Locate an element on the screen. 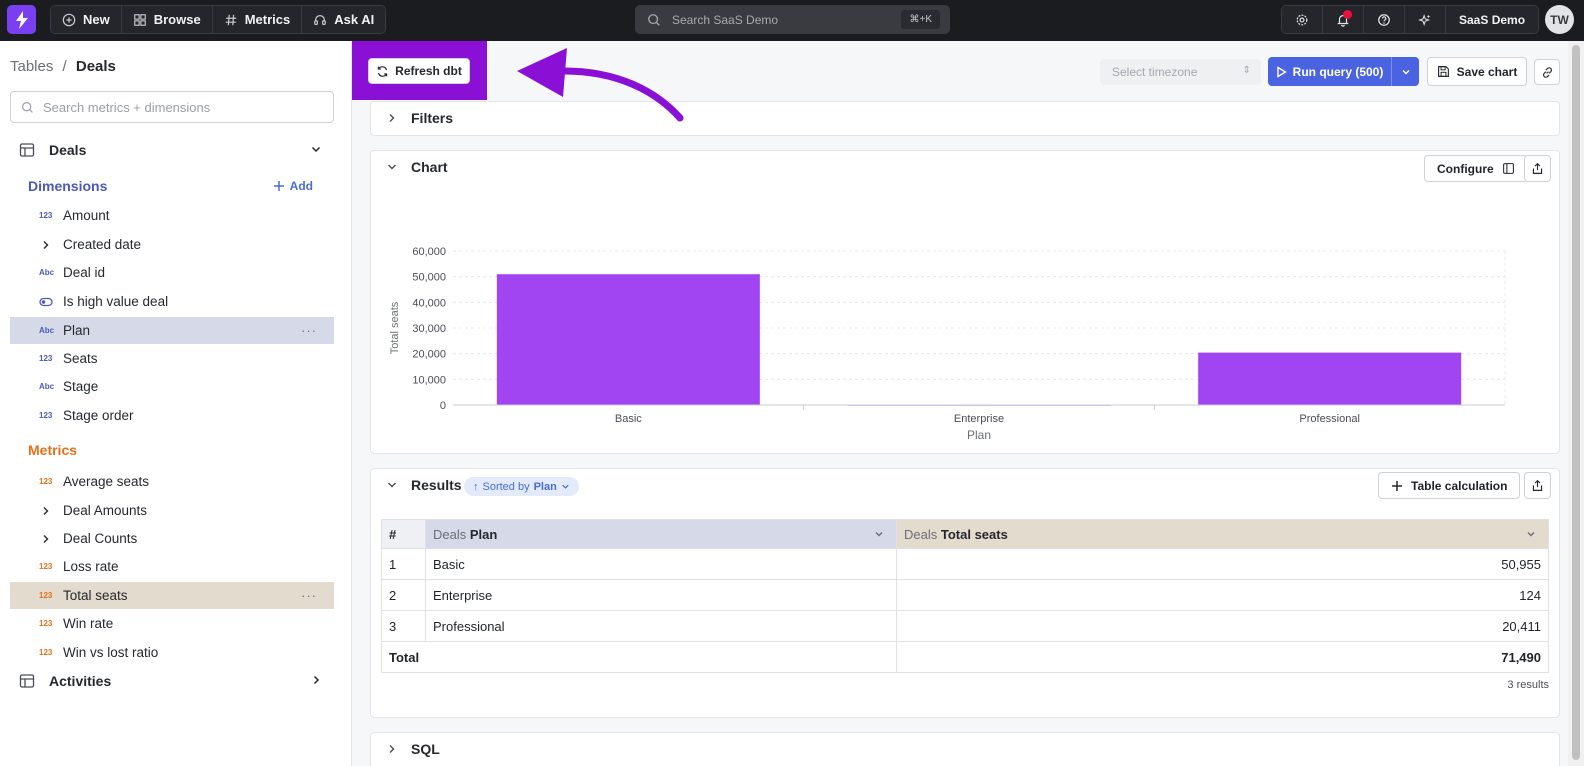 The height and width of the screenshot is (766, 1584). table-deals-toggle: Deals is located at coordinates (176, 150).